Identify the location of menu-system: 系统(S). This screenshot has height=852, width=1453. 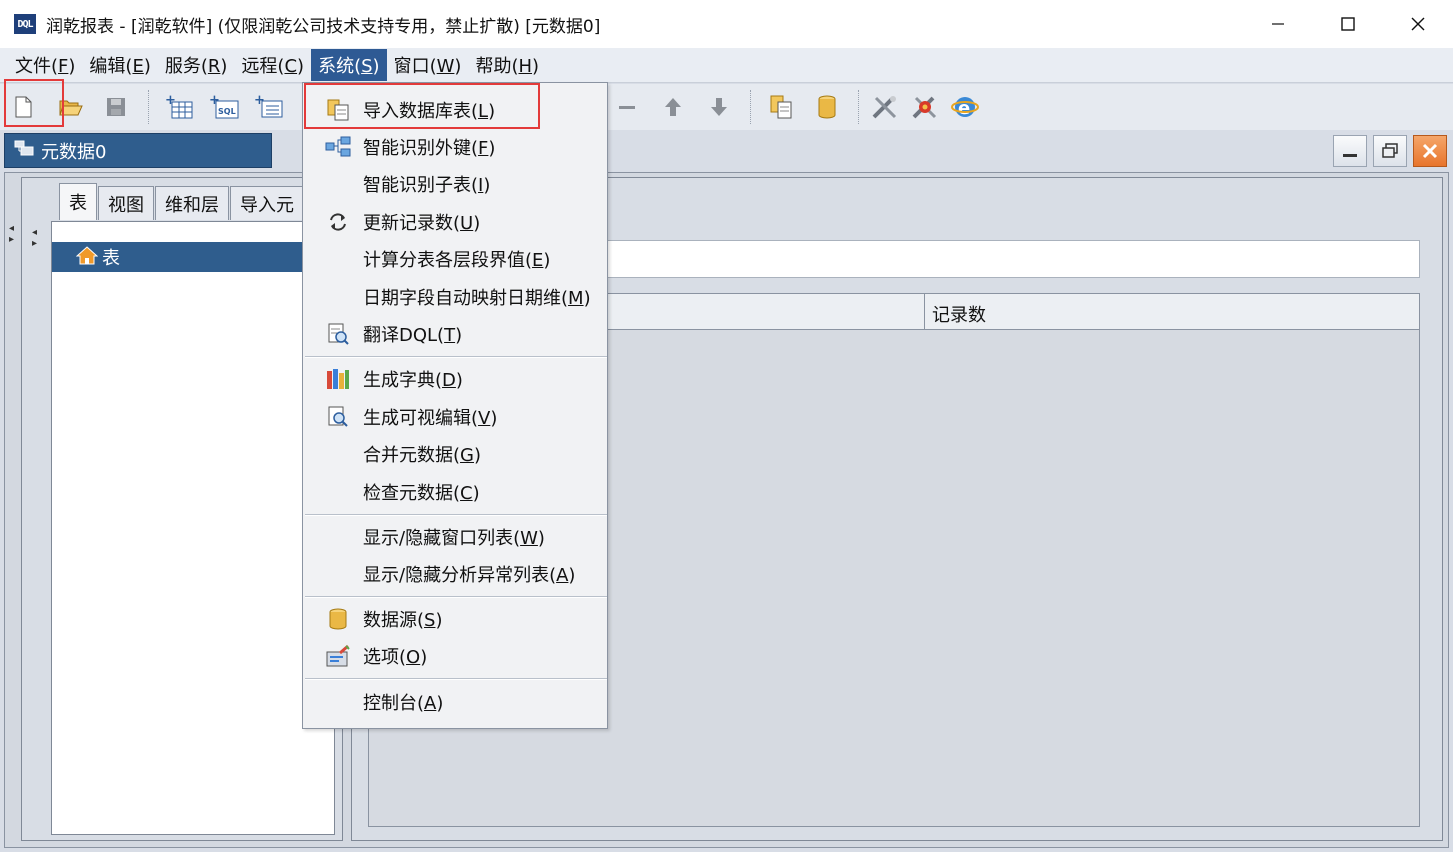
(349, 65).